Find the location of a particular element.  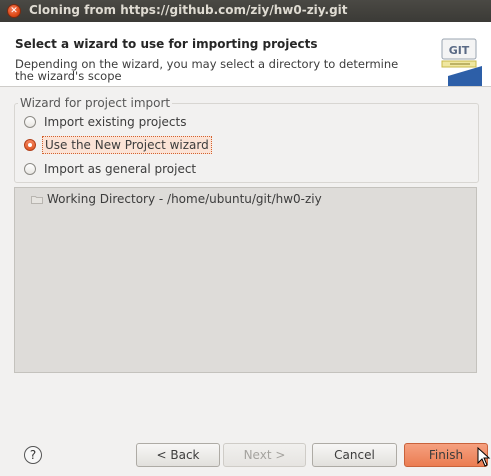

git-logo-icon: GIT is located at coordinates (461, 62).